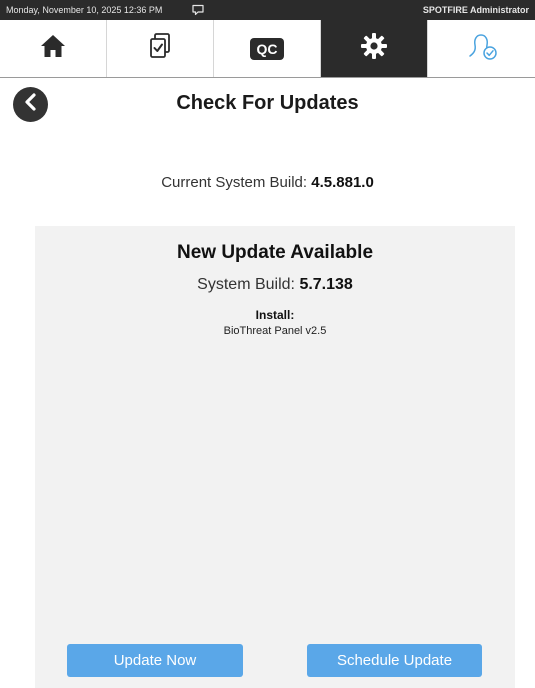 The width and height of the screenshot is (535, 688). I want to click on new-build-value: 5.7.138, so click(326, 284).